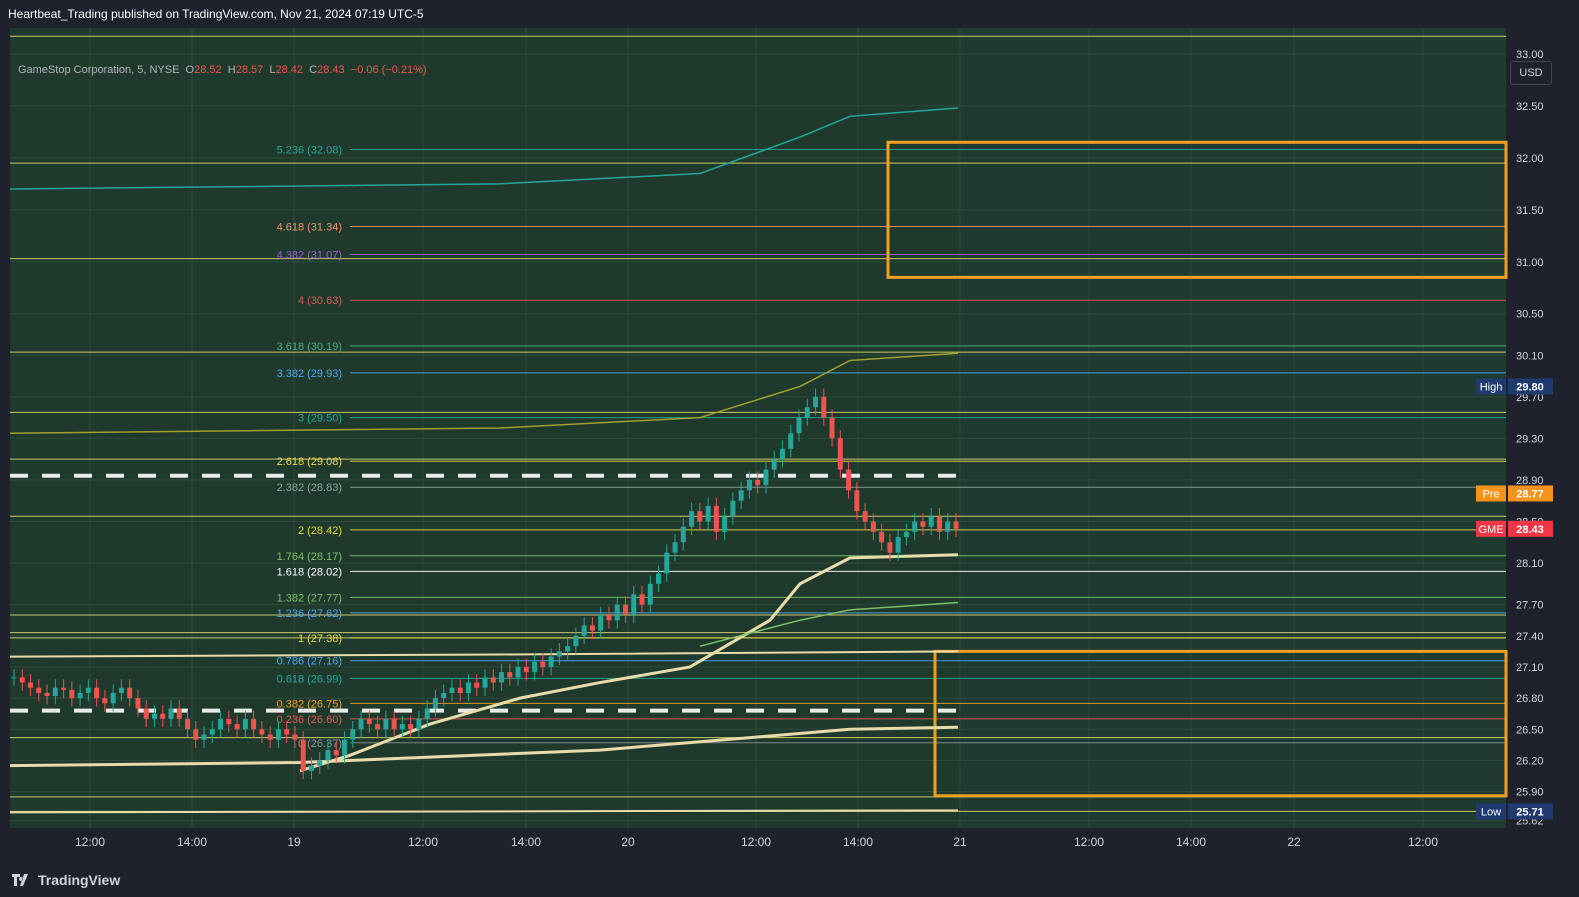  What do you see at coordinates (1490, 530) in the screenshot?
I see `price-tag-label: GME` at bounding box center [1490, 530].